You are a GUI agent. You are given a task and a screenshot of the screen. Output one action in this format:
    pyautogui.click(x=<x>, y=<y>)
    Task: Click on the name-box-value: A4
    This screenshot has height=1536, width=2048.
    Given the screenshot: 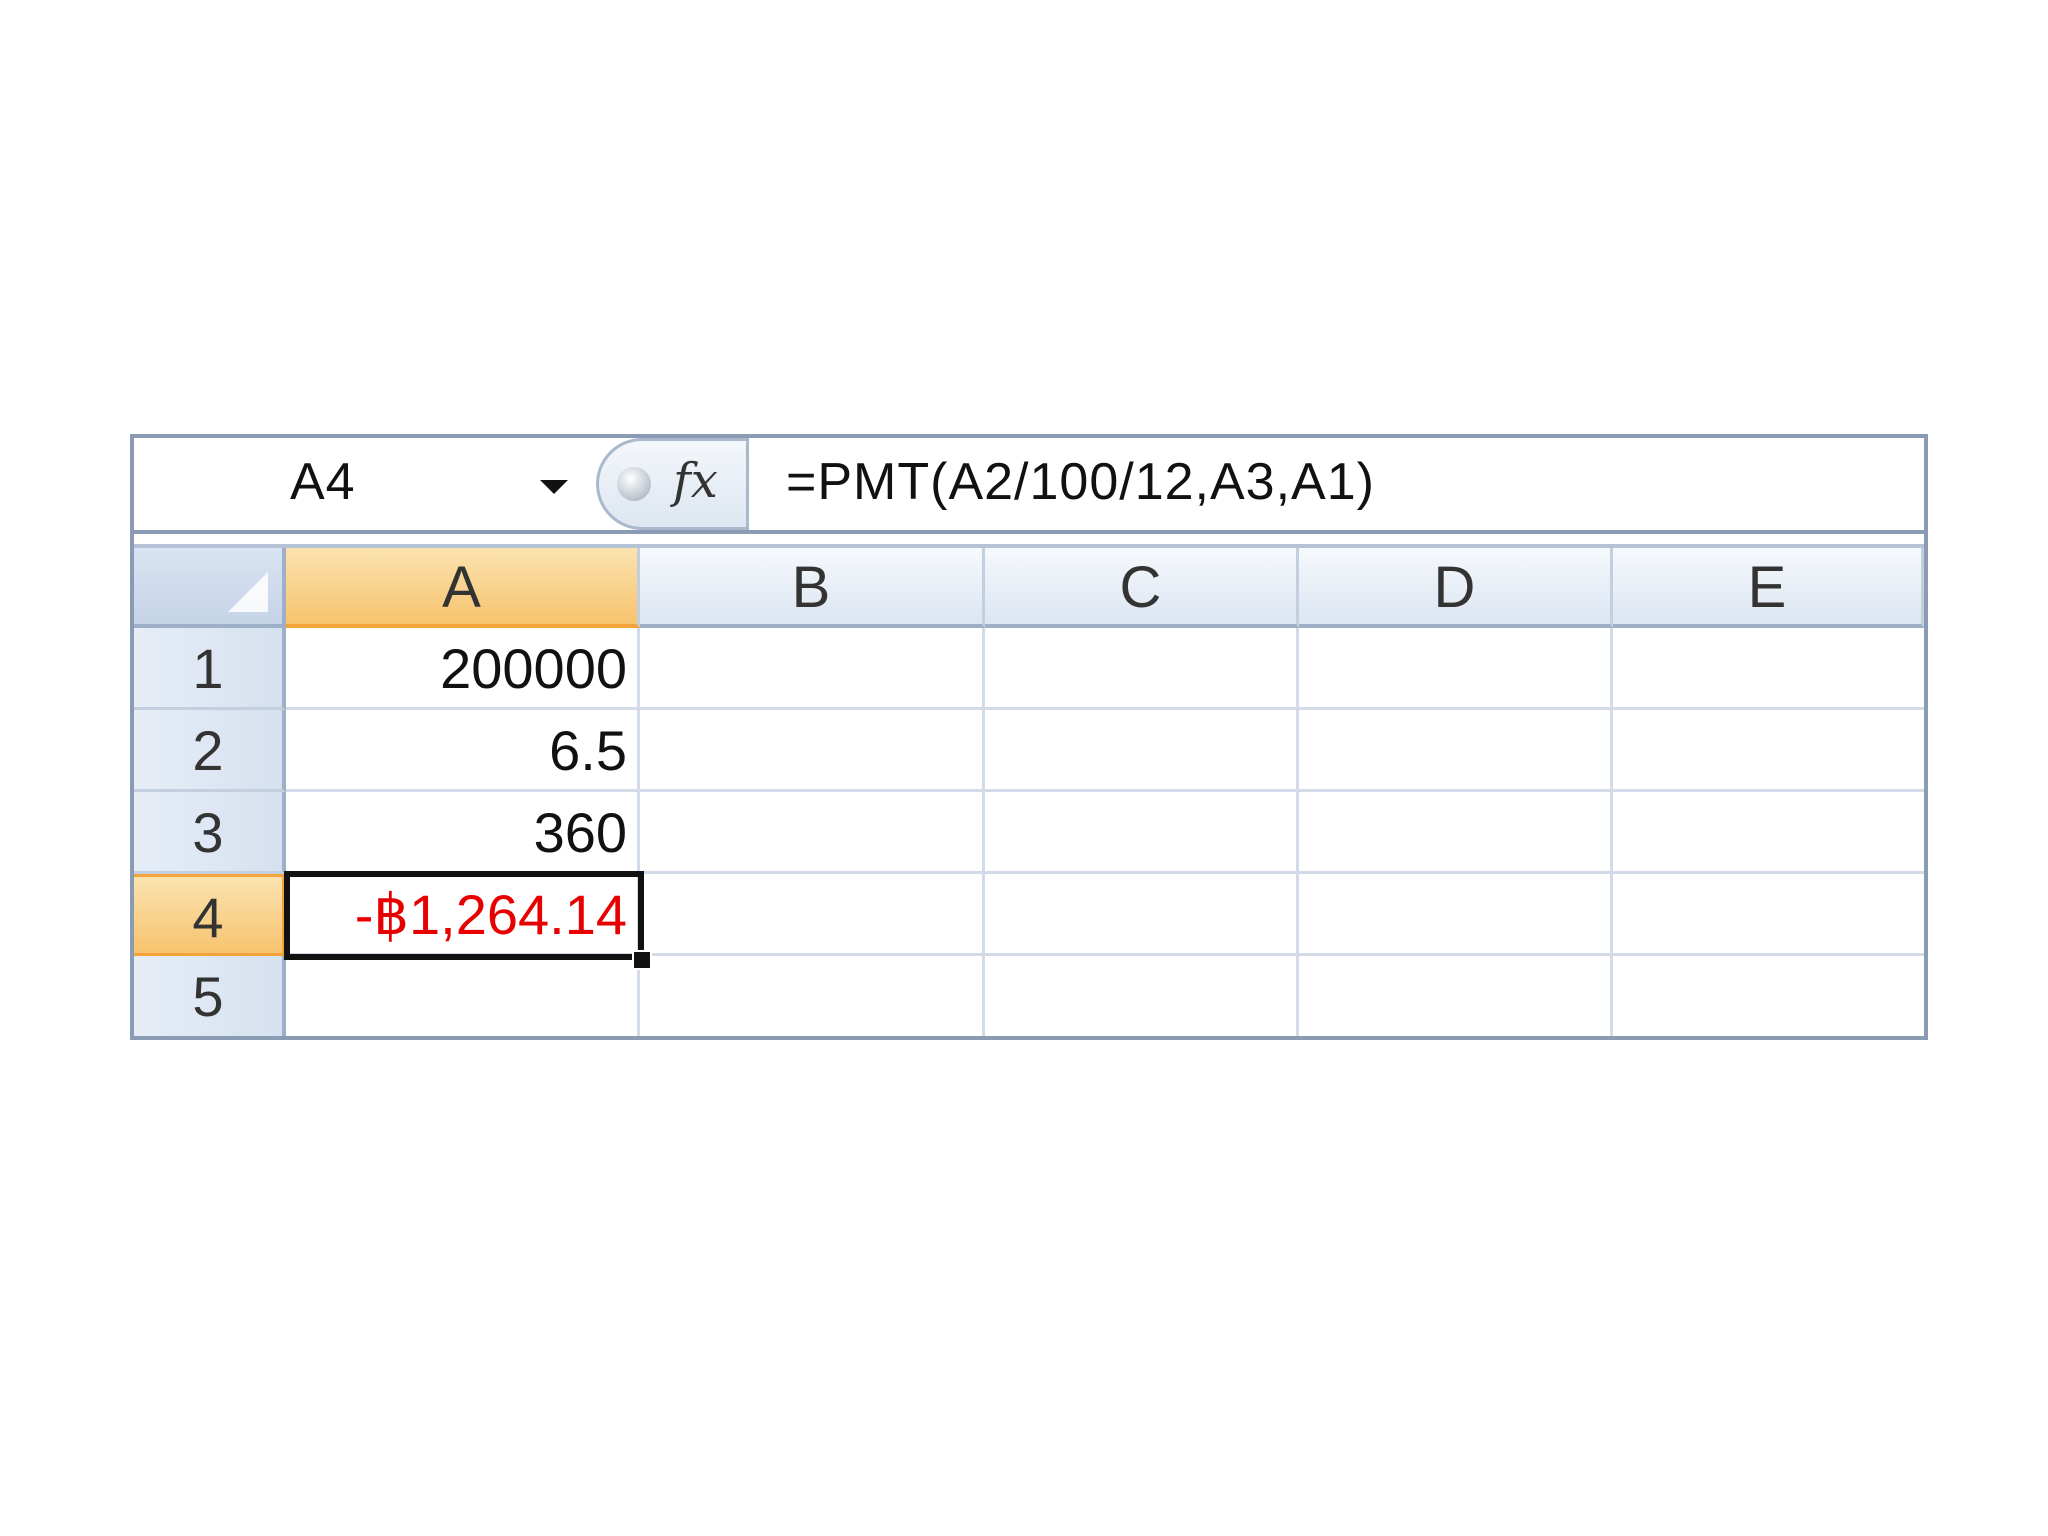 What is the action you would take?
    pyautogui.click(x=323, y=482)
    